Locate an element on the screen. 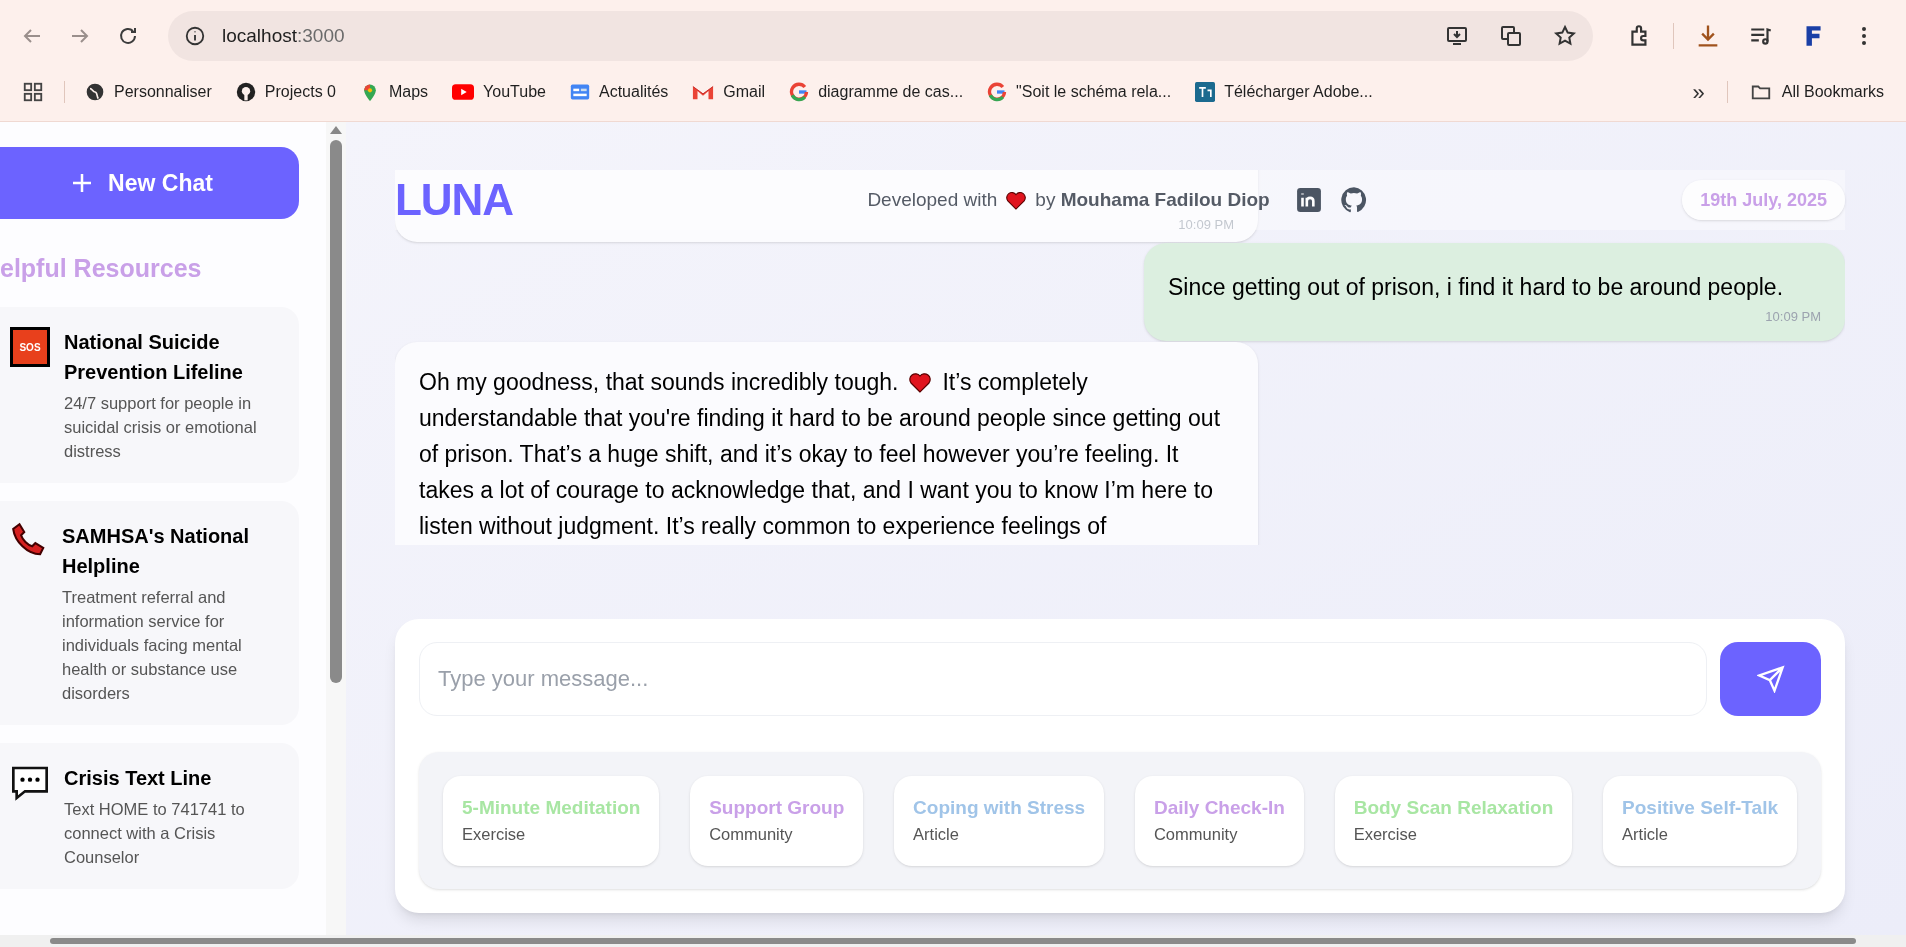 This screenshot has height=947, width=1906. author-credit: by Mouhama Fadilou Diop is located at coordinates (1152, 199).